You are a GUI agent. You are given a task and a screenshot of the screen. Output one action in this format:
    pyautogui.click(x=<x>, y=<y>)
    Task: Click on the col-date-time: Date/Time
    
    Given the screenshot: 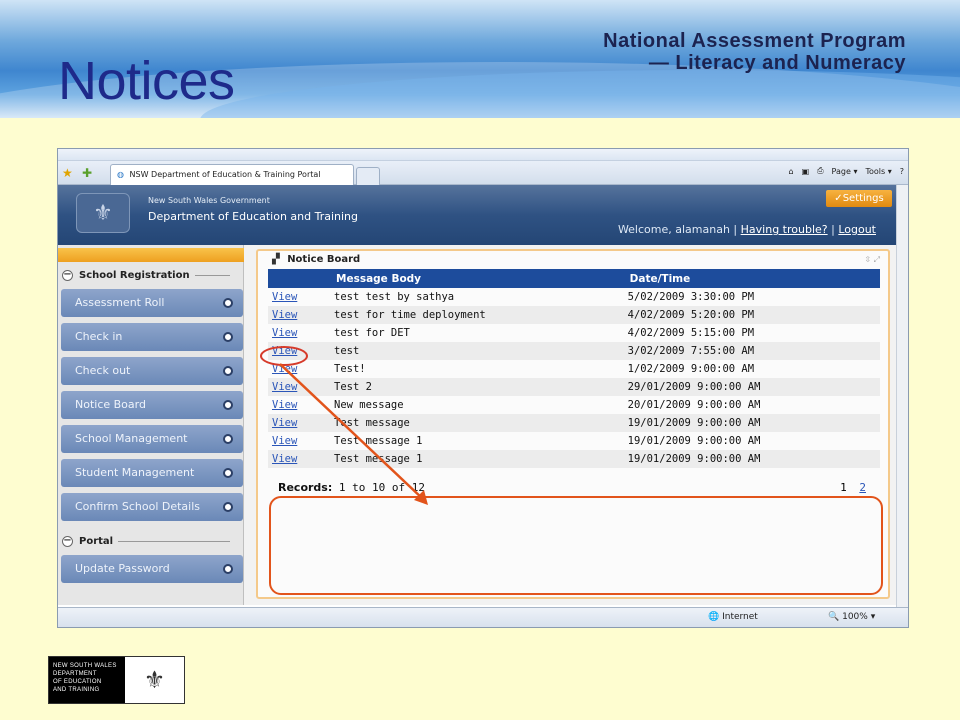 What is the action you would take?
    pyautogui.click(x=750, y=278)
    